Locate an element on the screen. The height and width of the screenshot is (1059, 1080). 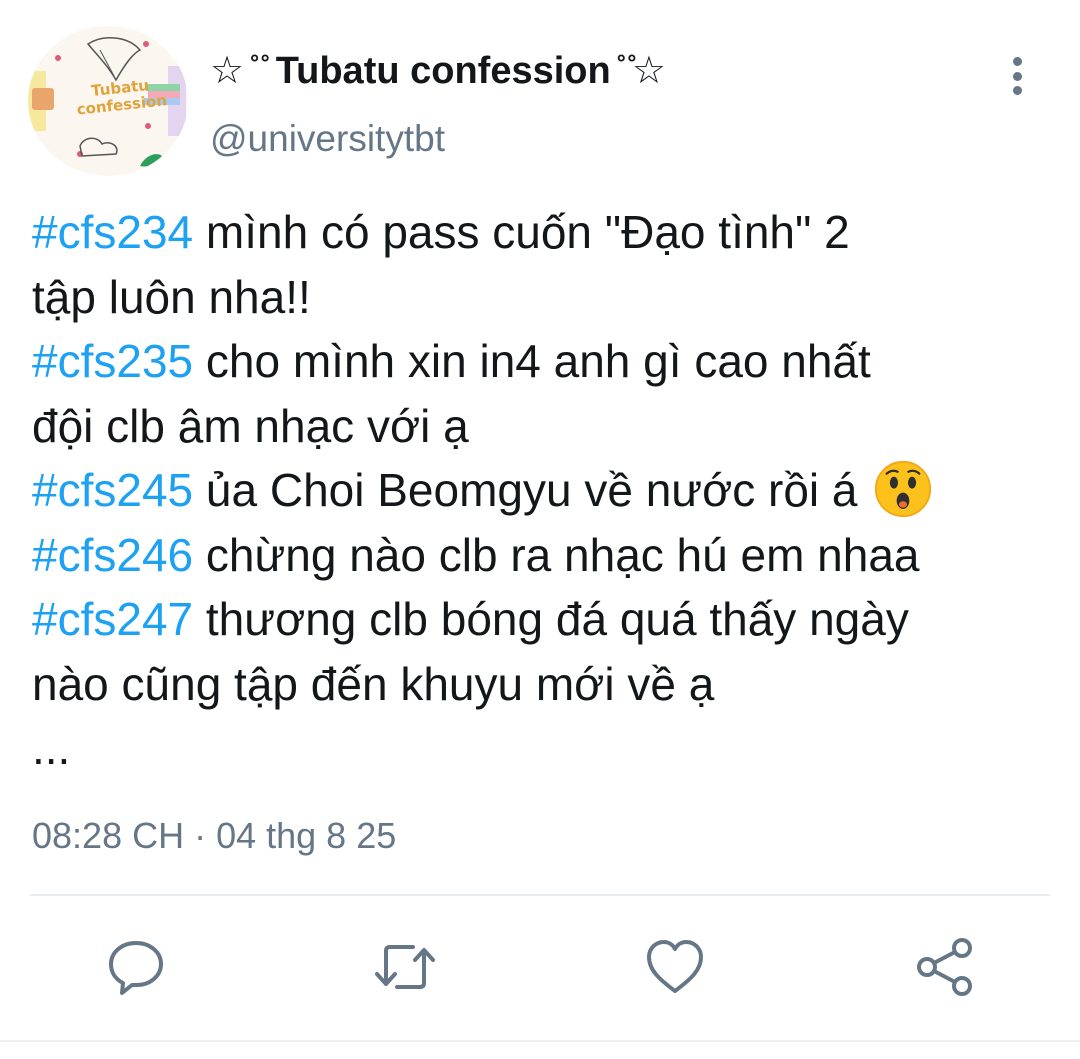
tweet-line-text: mình có pass cuốn "Đạo tình" 2 is located at coordinates (521, 232).